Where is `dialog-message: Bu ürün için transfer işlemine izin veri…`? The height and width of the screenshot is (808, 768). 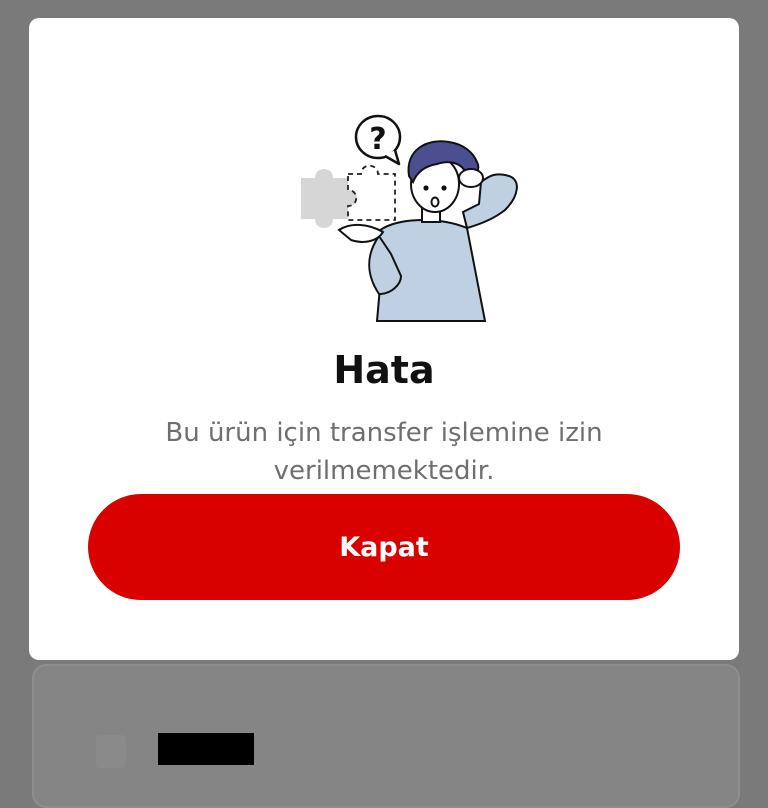 dialog-message: Bu ürün için transfer işlemine izin veri… is located at coordinates (384, 452).